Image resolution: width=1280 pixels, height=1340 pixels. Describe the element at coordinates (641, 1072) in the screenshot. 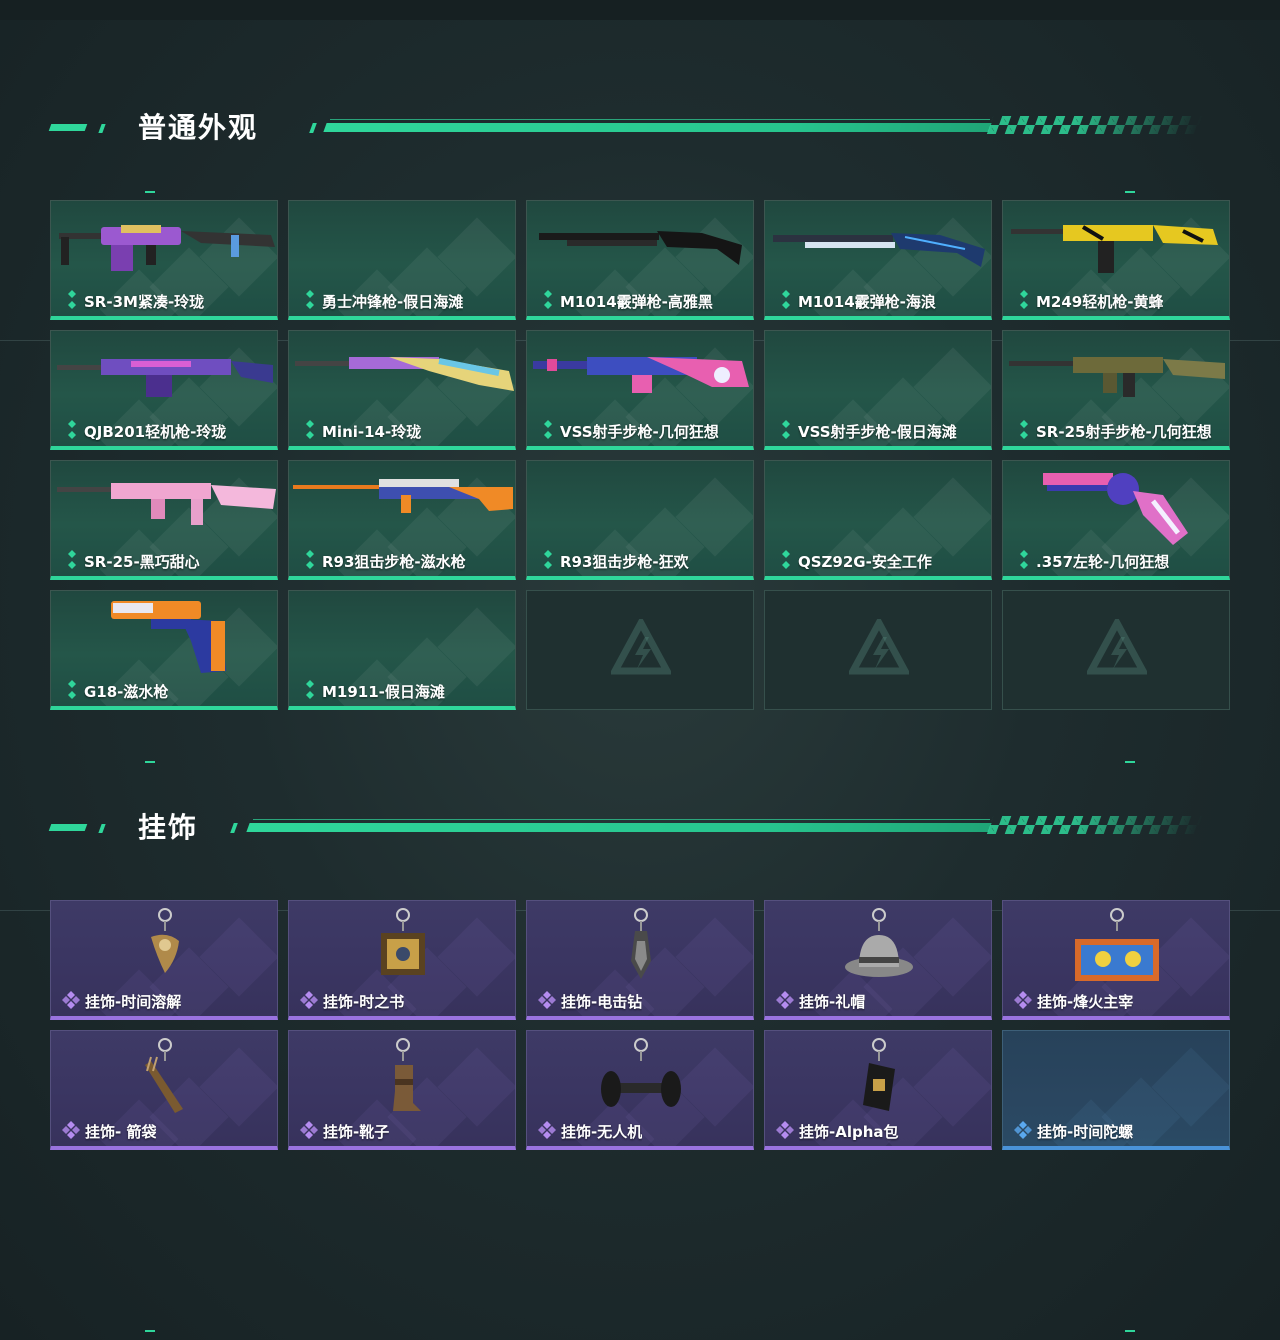

I see `drone-icon` at that location.